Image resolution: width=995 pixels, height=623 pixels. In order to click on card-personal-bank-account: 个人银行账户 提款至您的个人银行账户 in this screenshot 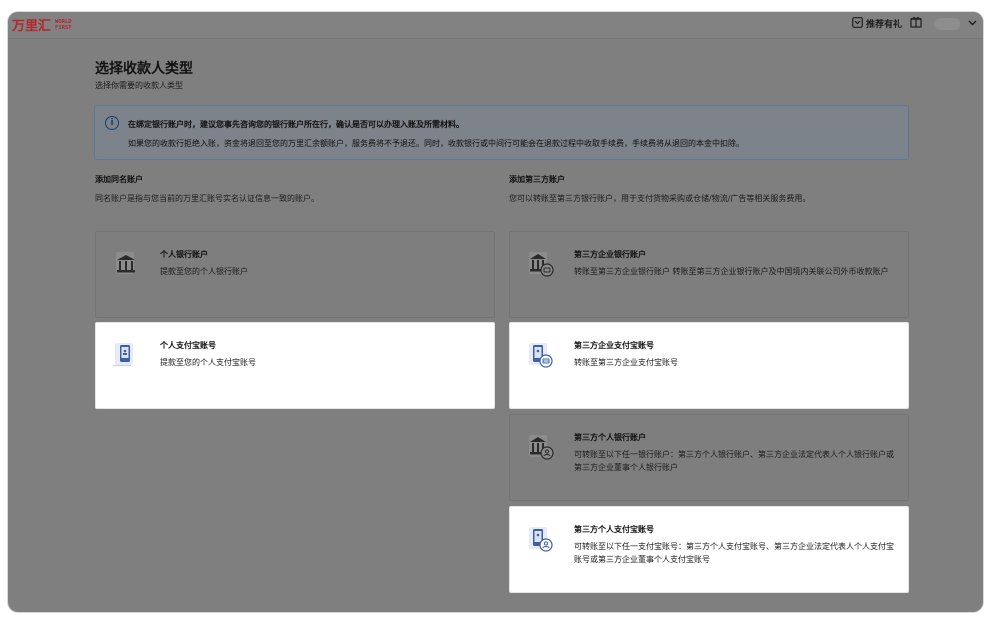, I will do `click(295, 274)`.